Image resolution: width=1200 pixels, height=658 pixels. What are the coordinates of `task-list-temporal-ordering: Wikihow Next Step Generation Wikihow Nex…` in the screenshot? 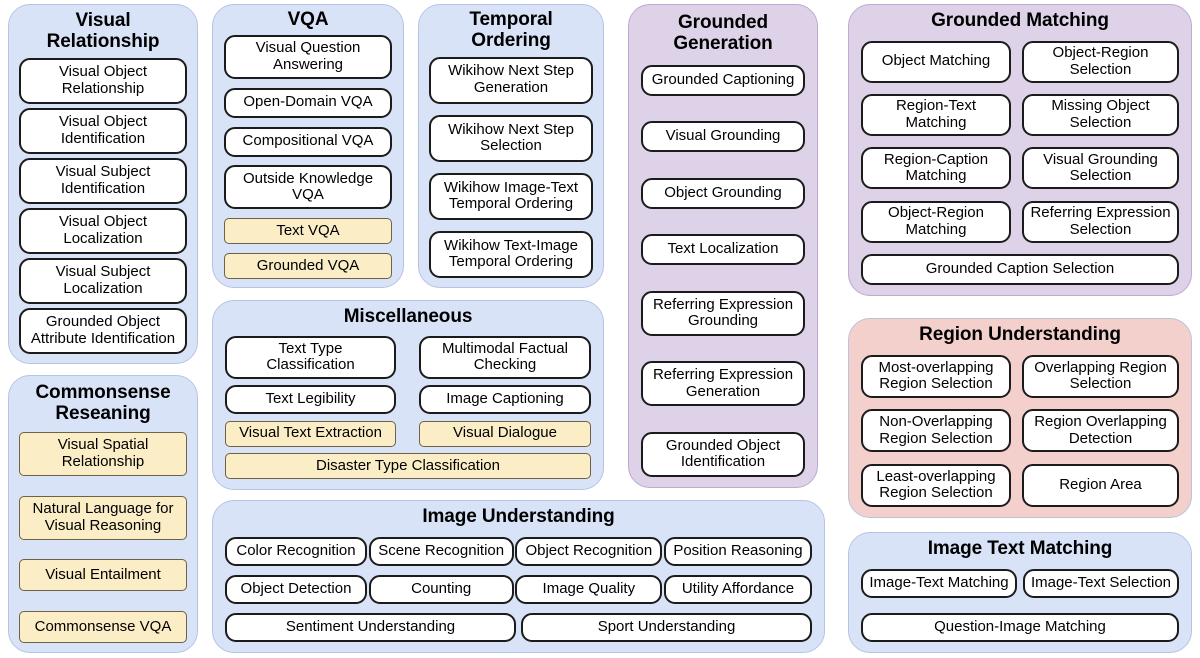 It's located at (511, 167).